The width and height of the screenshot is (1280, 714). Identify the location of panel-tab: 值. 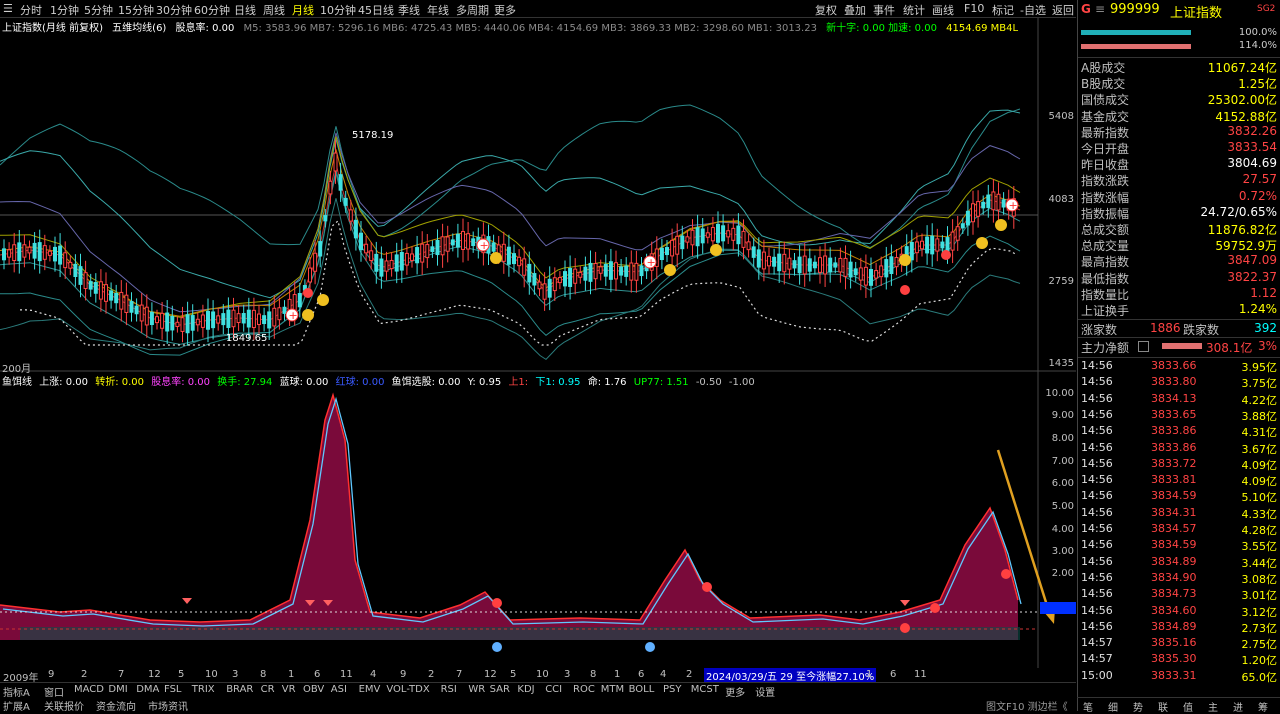
(1188, 706).